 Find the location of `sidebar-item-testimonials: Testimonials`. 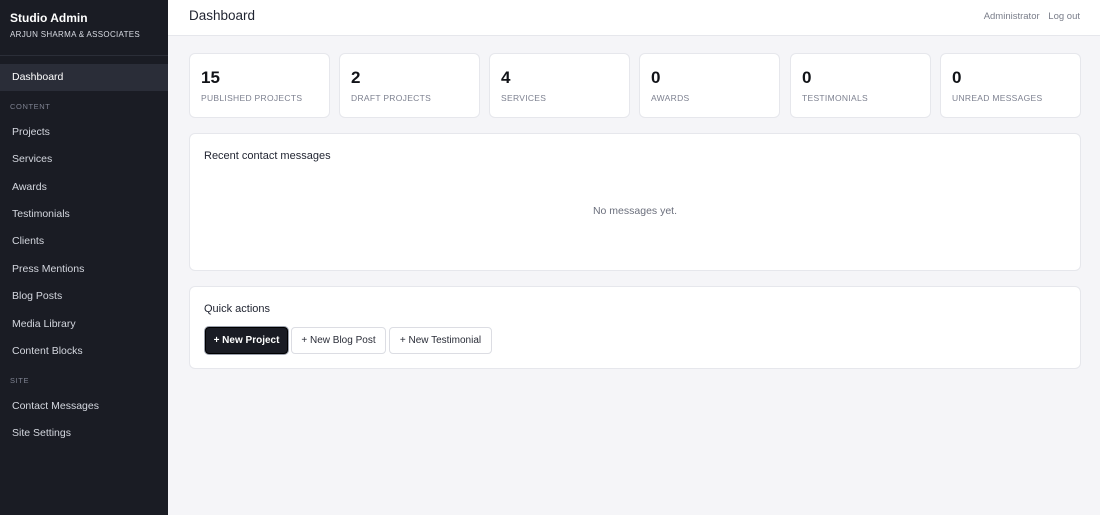

sidebar-item-testimonials: Testimonials is located at coordinates (84, 214).